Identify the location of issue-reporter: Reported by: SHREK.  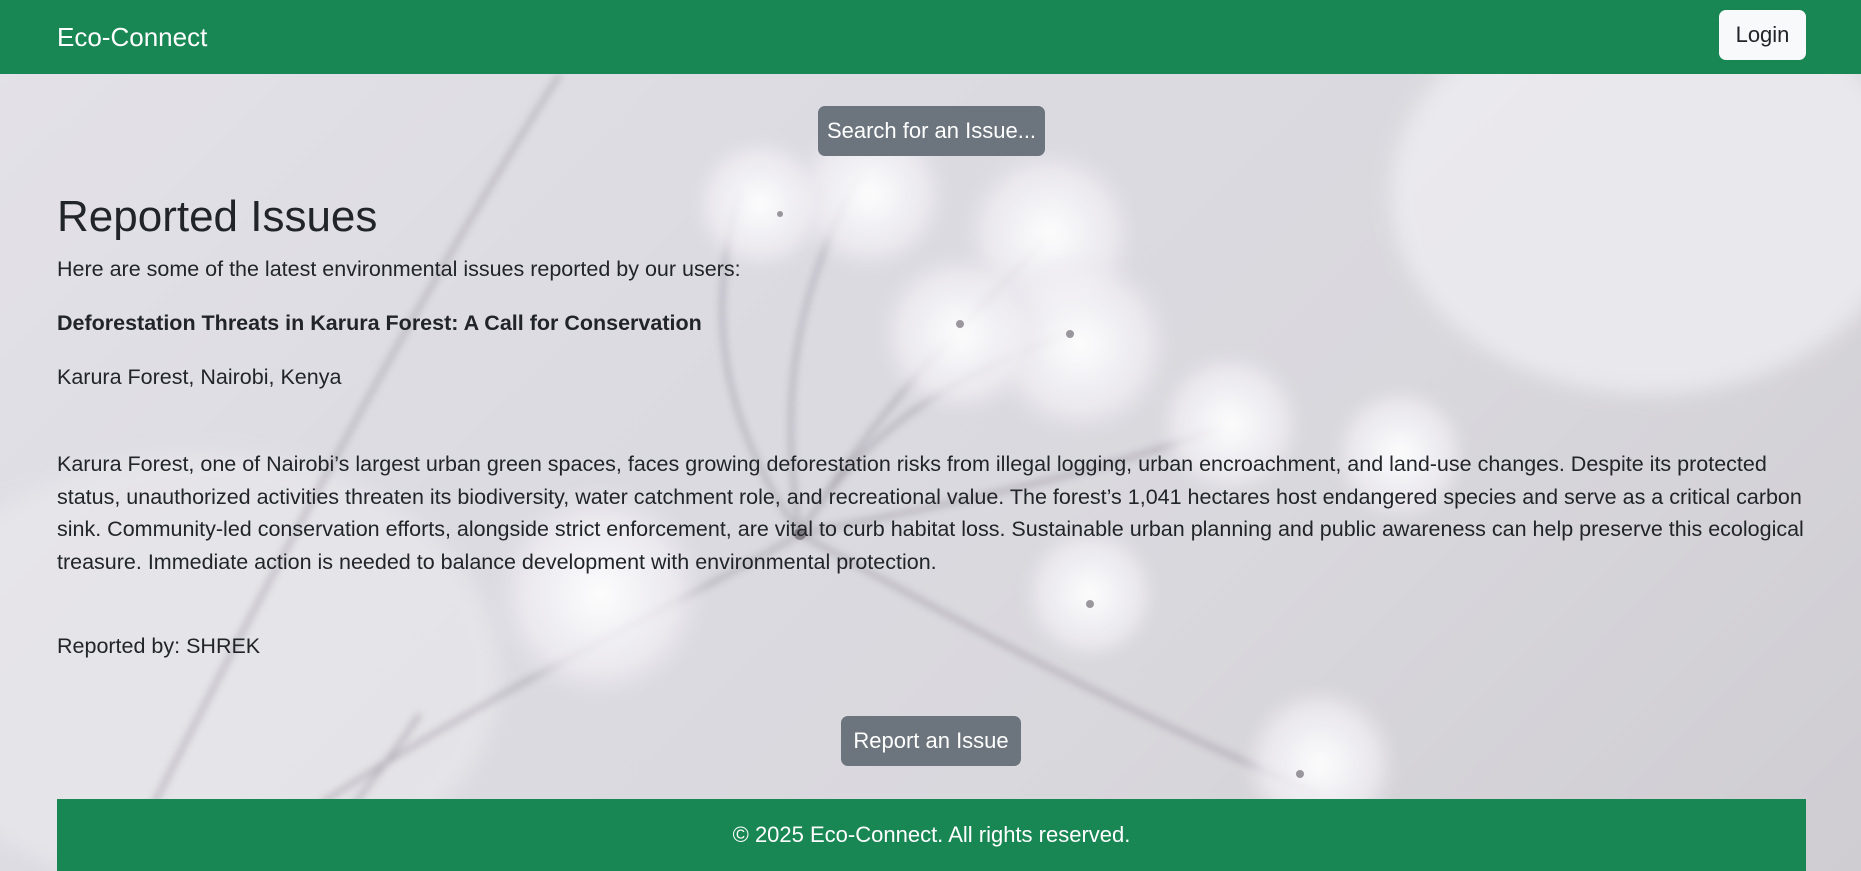
(159, 646).